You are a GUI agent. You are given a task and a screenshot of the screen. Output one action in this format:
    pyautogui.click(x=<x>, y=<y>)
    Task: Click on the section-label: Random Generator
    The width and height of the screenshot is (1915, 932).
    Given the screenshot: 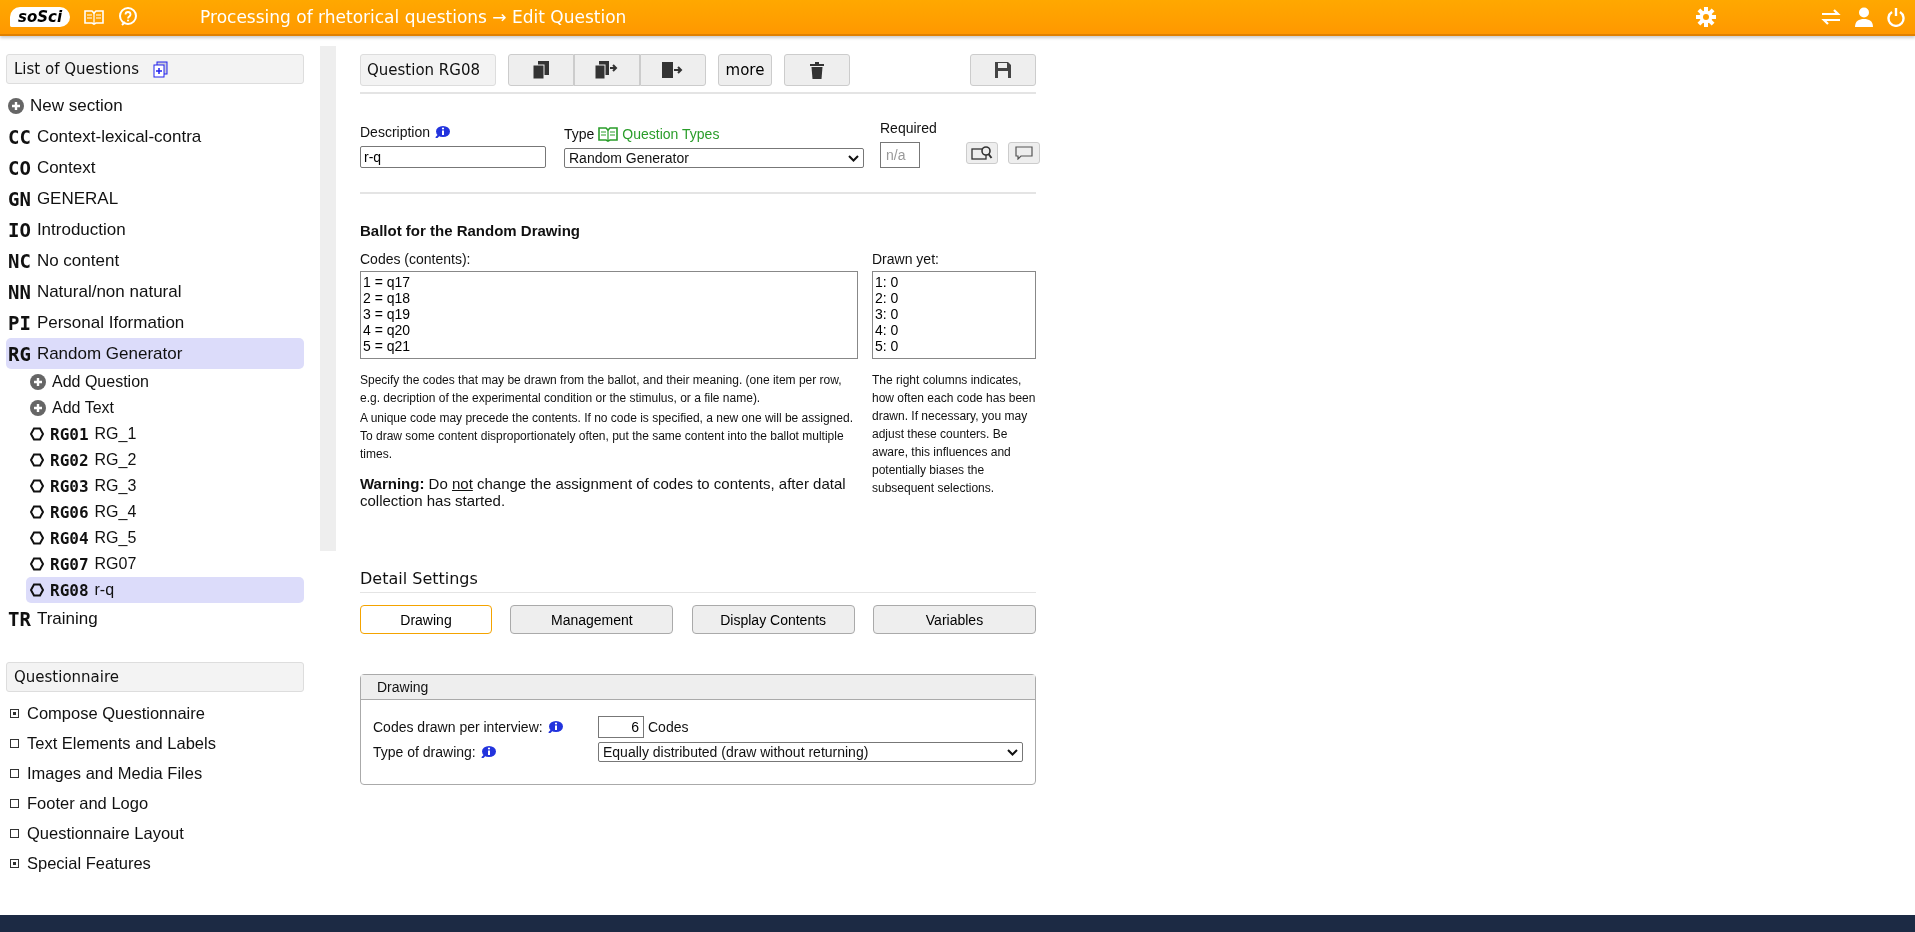 What is the action you would take?
    pyautogui.click(x=109, y=353)
    